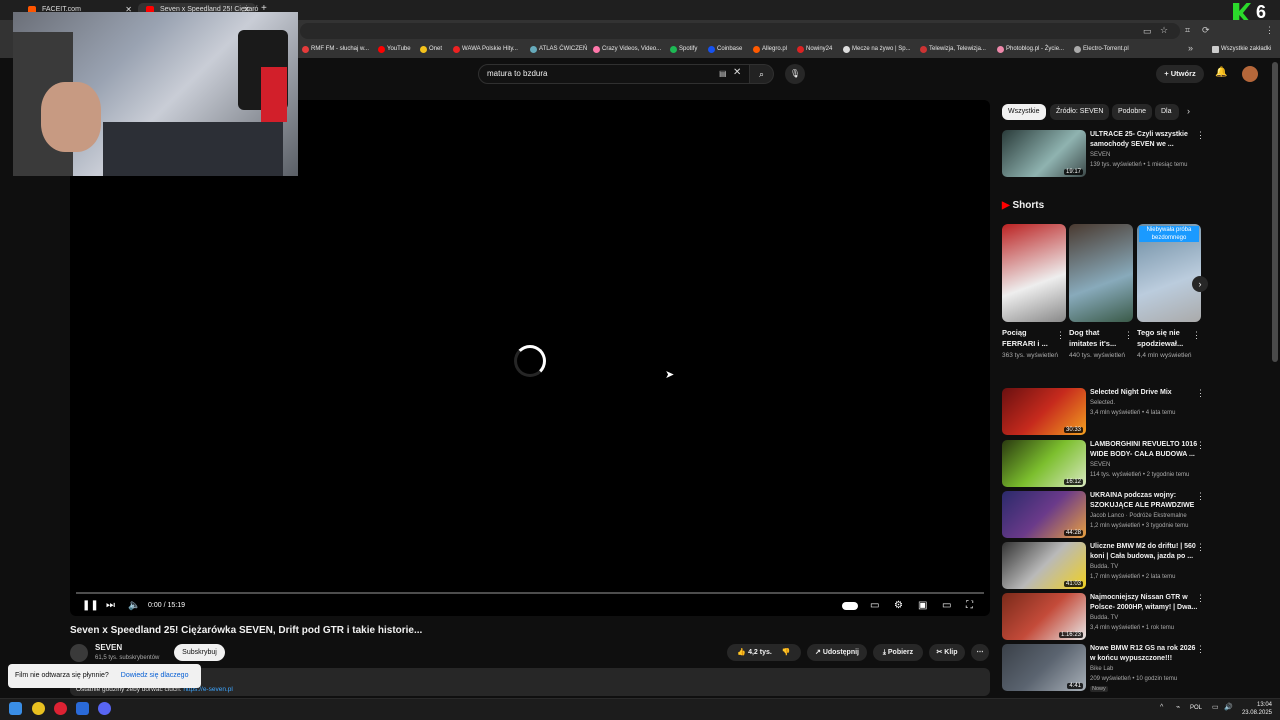 Image resolution: width=1280 pixels, height=720 pixels. Describe the element at coordinates (1190, 48) in the screenshot. I see `more-bookmarks-icon: »` at that location.